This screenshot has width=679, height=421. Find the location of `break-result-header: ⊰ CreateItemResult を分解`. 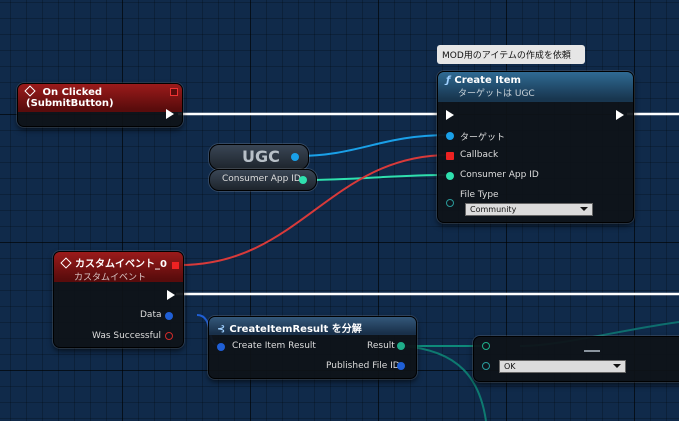

break-result-header: ⊰ CreateItemResult を分解 is located at coordinates (312, 326).